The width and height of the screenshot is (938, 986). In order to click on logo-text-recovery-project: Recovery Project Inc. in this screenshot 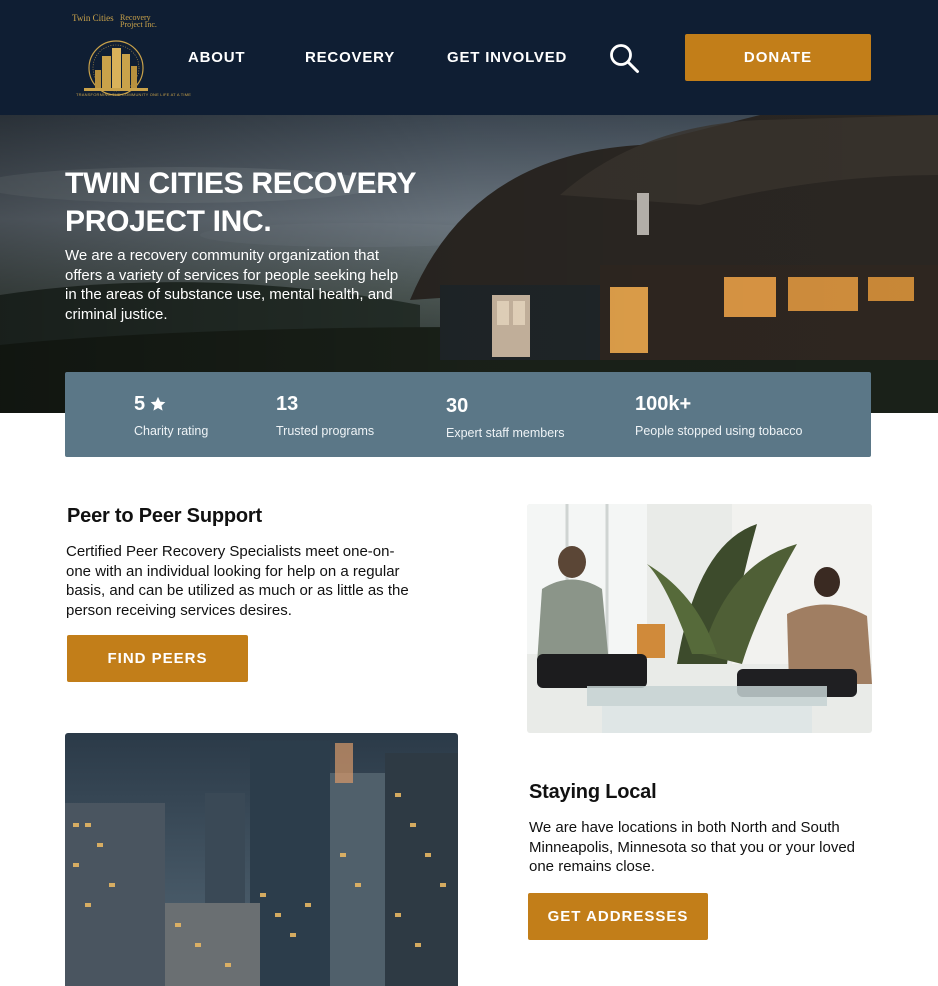, I will do `click(138, 21)`.